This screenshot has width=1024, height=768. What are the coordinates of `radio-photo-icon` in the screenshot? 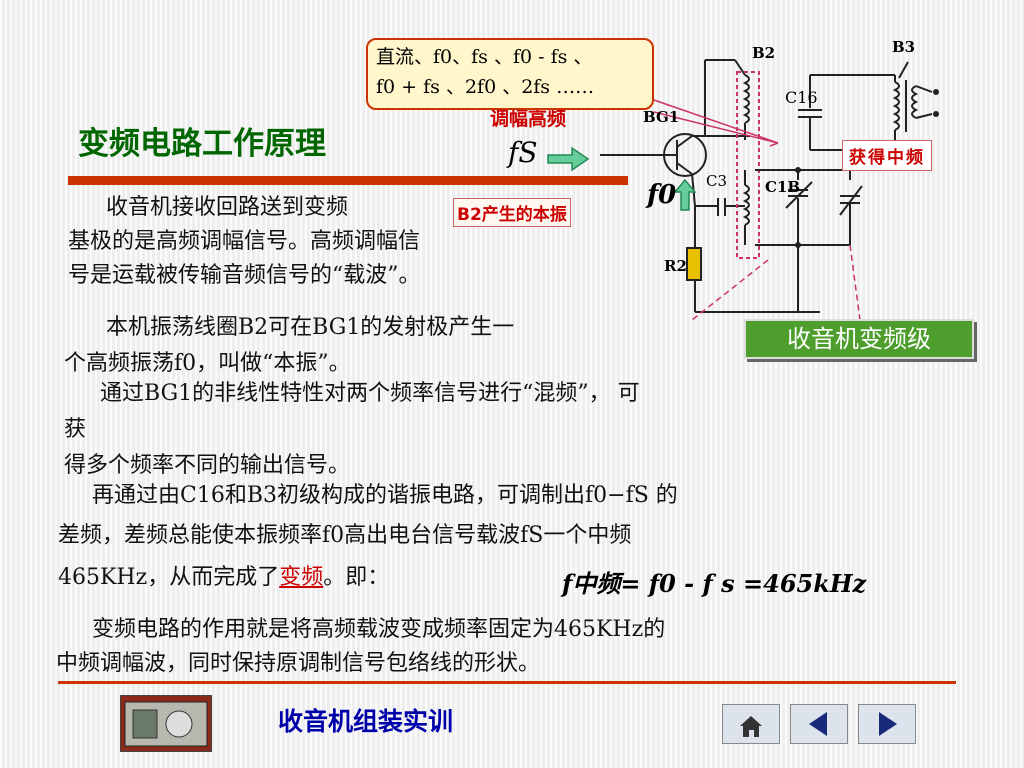 It's located at (166, 724).